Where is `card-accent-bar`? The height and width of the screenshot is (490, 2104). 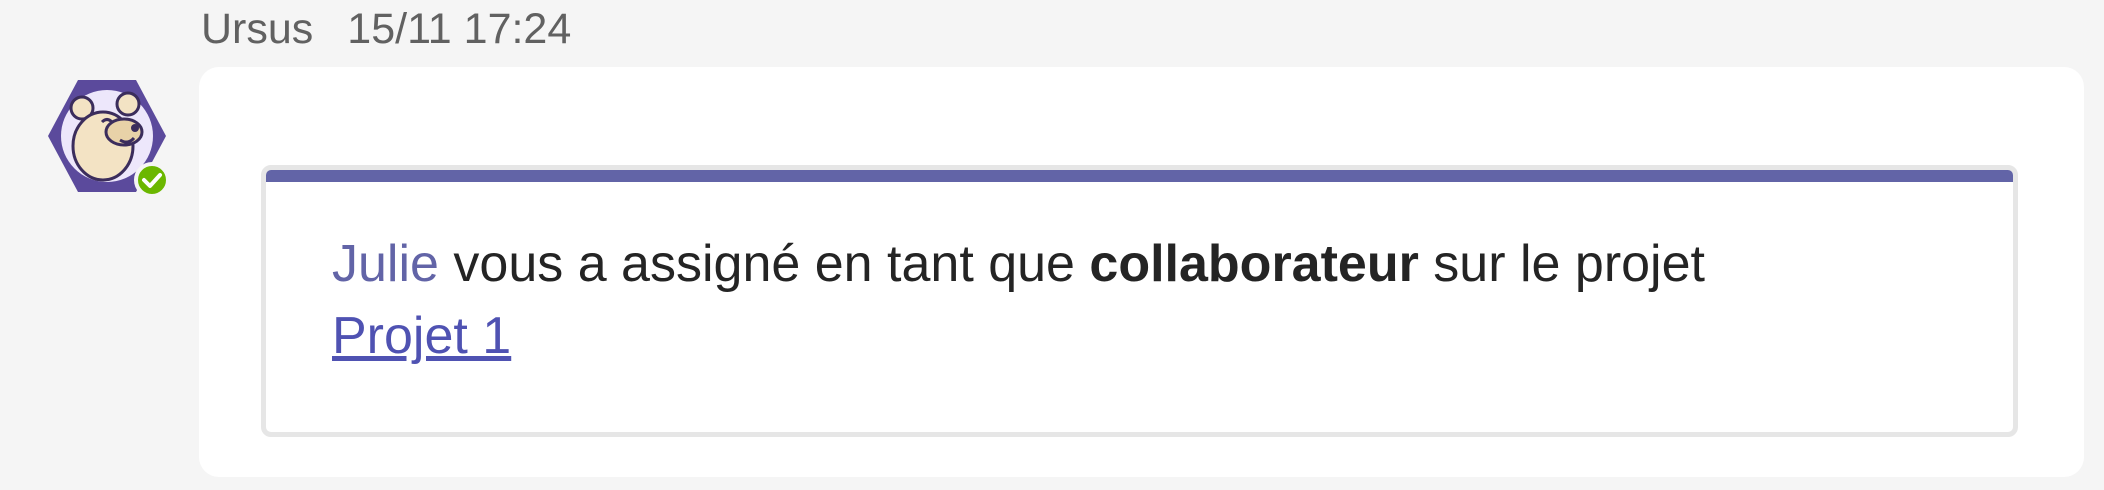
card-accent-bar is located at coordinates (1139, 176).